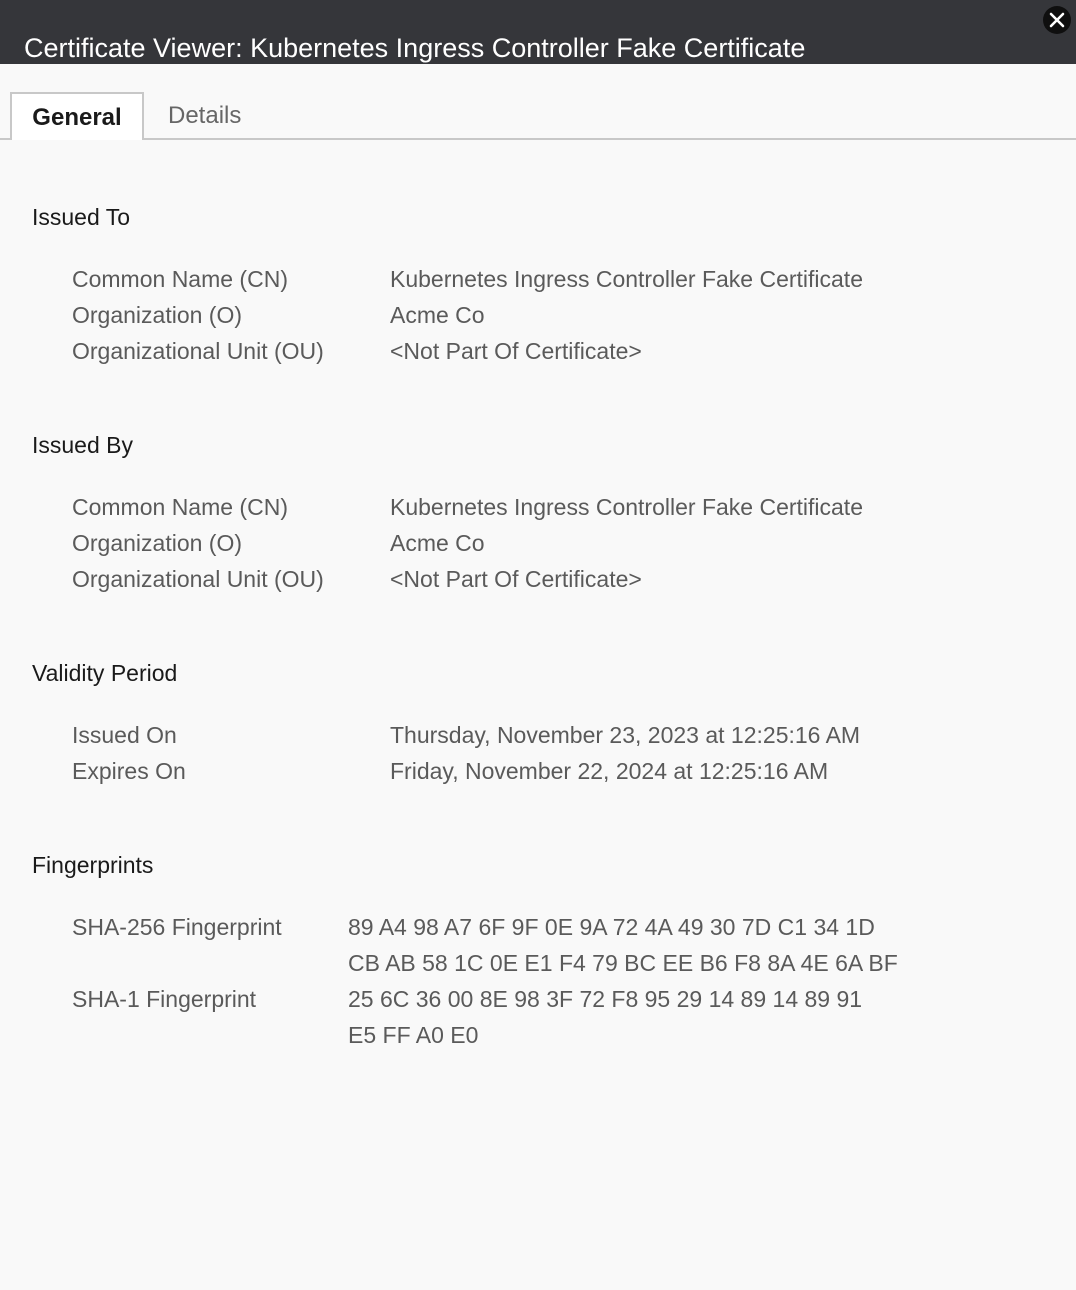 The height and width of the screenshot is (1290, 1076). Describe the element at coordinates (105, 673) in the screenshot. I see `validity-heading: Validity Period` at that location.